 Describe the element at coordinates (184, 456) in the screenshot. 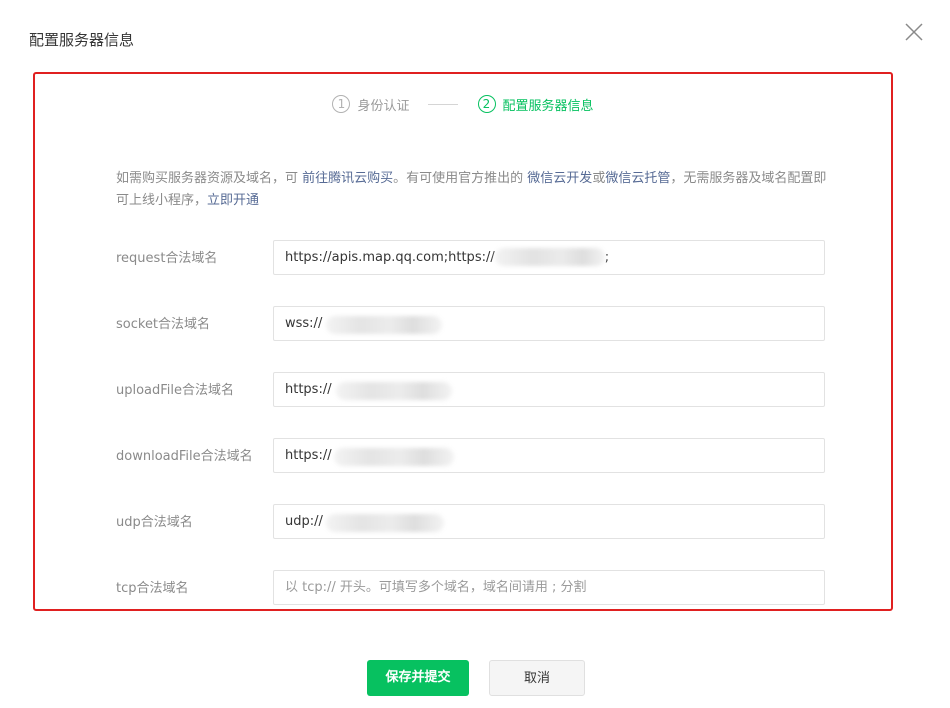

I see `field-label: downloadFile合法域名` at that location.